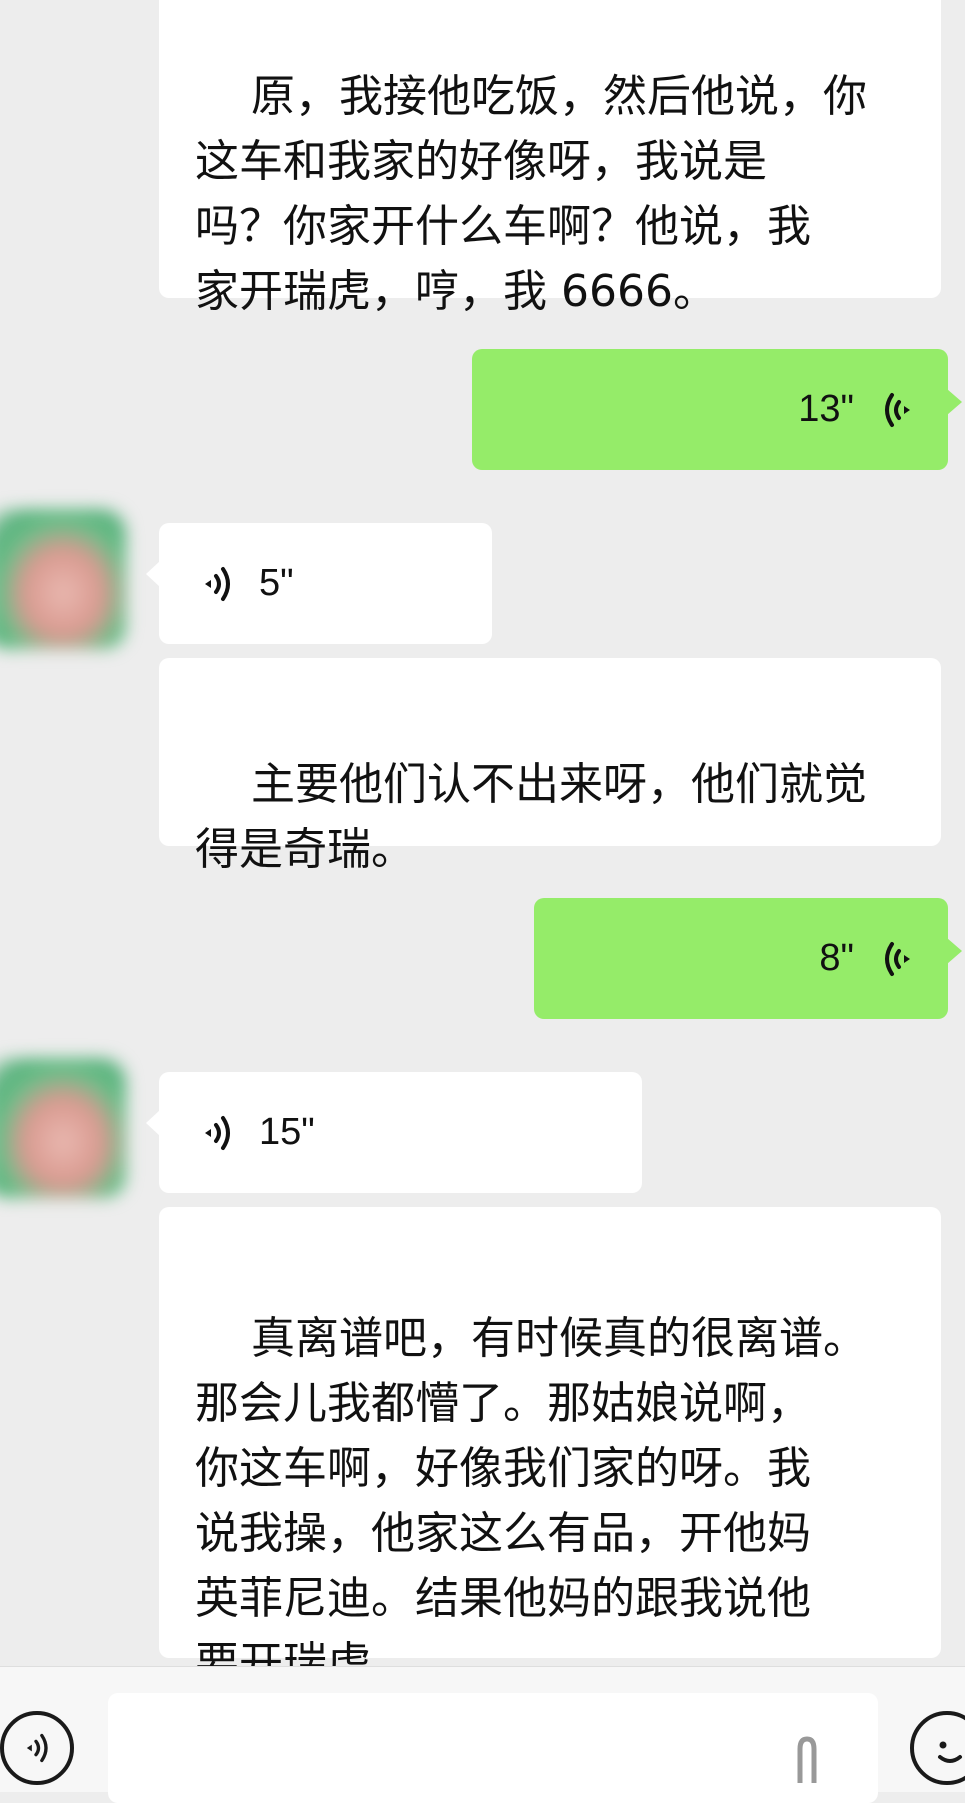 The height and width of the screenshot is (1803, 965). What do you see at coordinates (836, 958) in the screenshot?
I see `voice-duration: 8"` at bounding box center [836, 958].